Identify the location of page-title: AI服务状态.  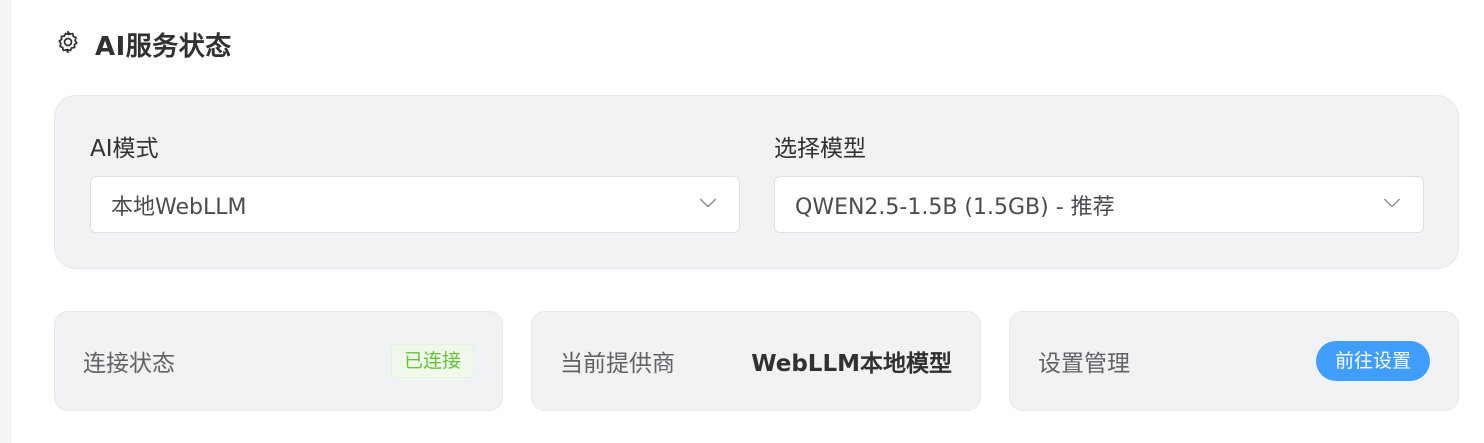
(163, 46).